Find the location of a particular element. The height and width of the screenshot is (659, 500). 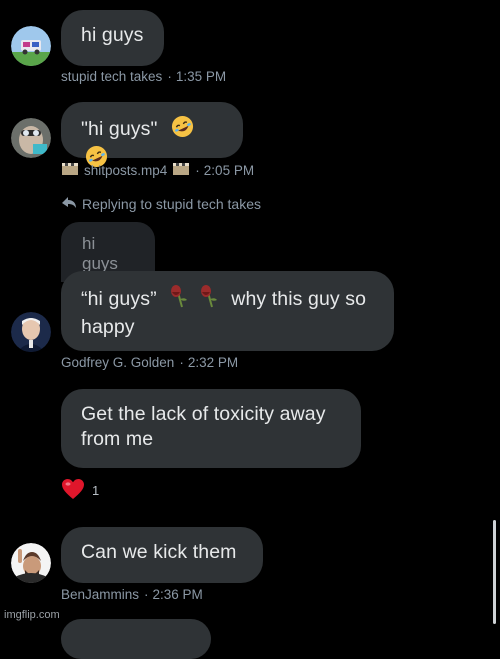

avatar-benjammins is located at coordinates (31, 563).